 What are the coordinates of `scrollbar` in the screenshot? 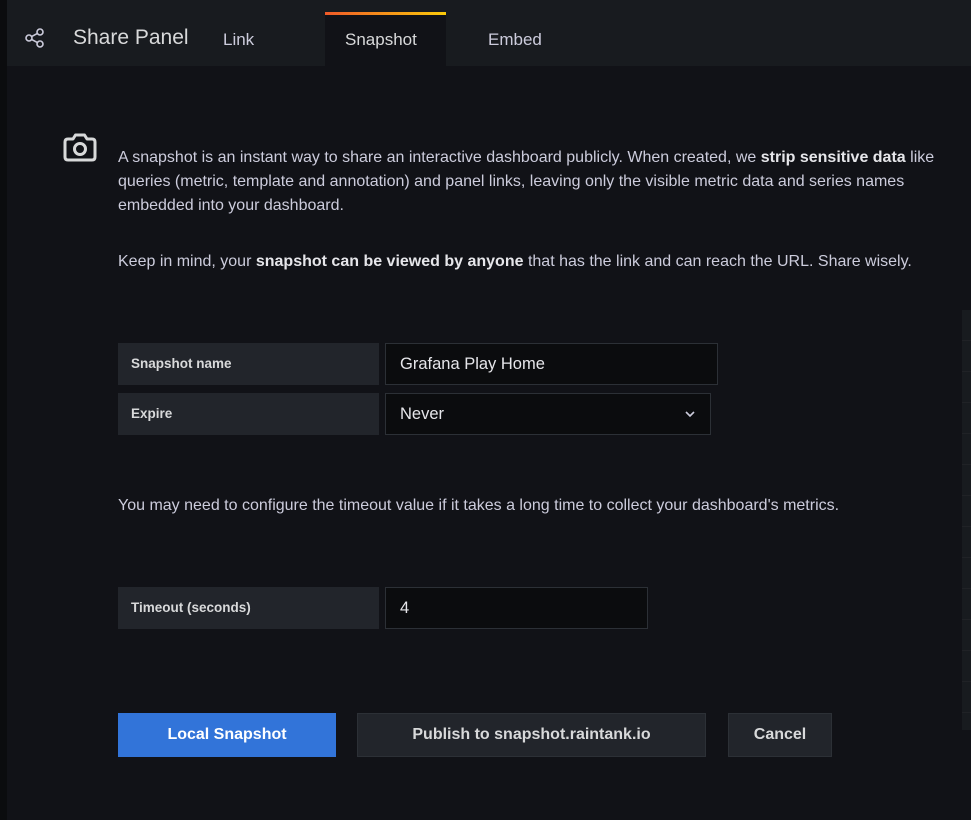 It's located at (966, 520).